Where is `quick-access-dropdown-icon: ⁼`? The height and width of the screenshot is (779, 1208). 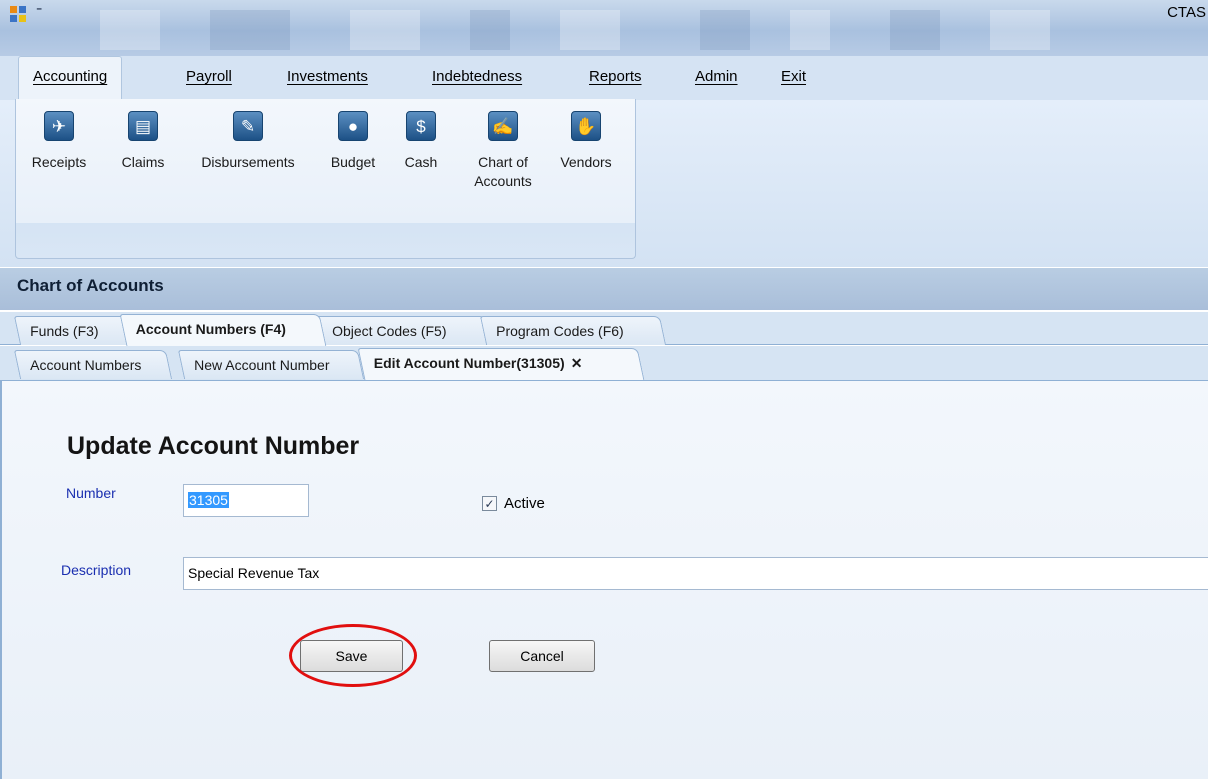 quick-access-dropdown-icon: ⁼ is located at coordinates (39, 11).